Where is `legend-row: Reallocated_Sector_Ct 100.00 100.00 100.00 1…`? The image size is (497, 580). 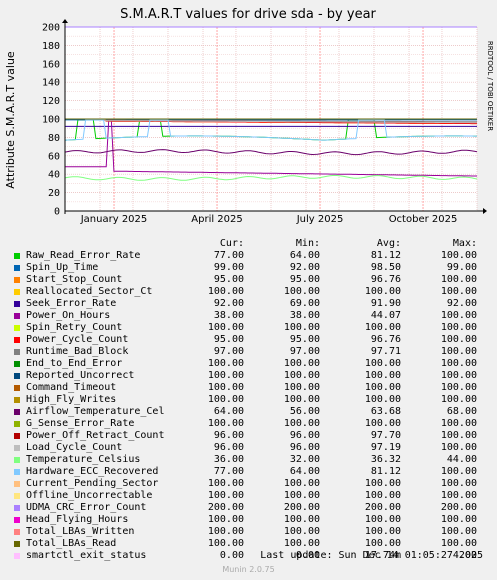
legend-row: Reallocated_Sector_Ct 100.00 100.00 100.00 1… is located at coordinates (251, 292).